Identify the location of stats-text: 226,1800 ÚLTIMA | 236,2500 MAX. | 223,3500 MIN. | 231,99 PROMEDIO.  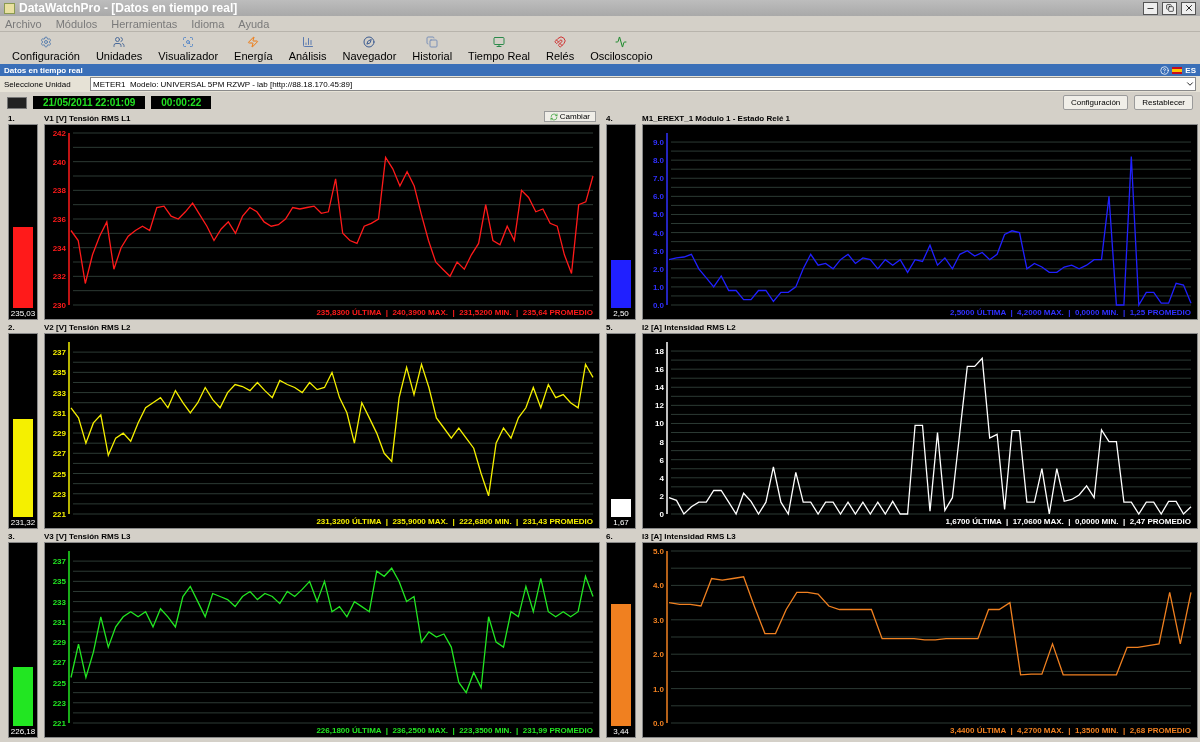
(454, 730).